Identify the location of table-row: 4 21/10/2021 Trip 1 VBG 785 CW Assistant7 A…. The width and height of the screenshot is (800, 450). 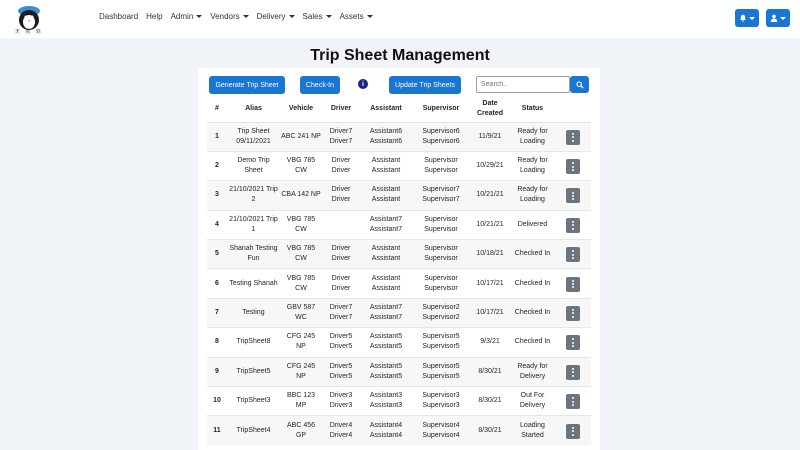
(399, 224).